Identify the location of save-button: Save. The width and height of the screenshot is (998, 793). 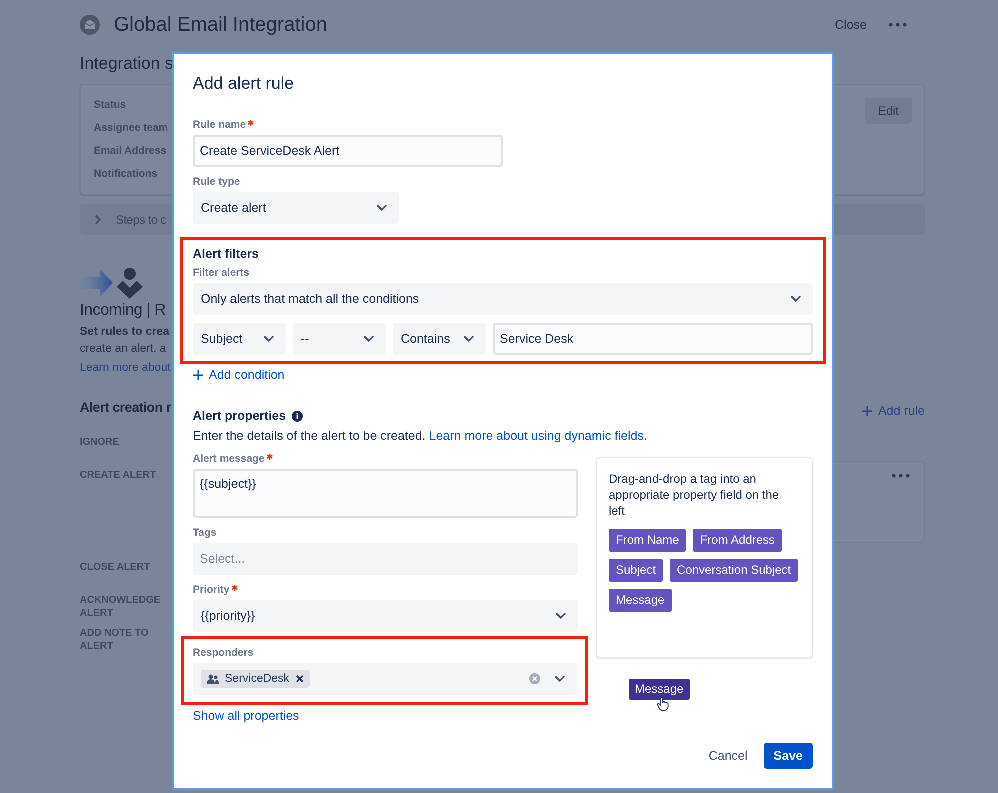
(788, 756).